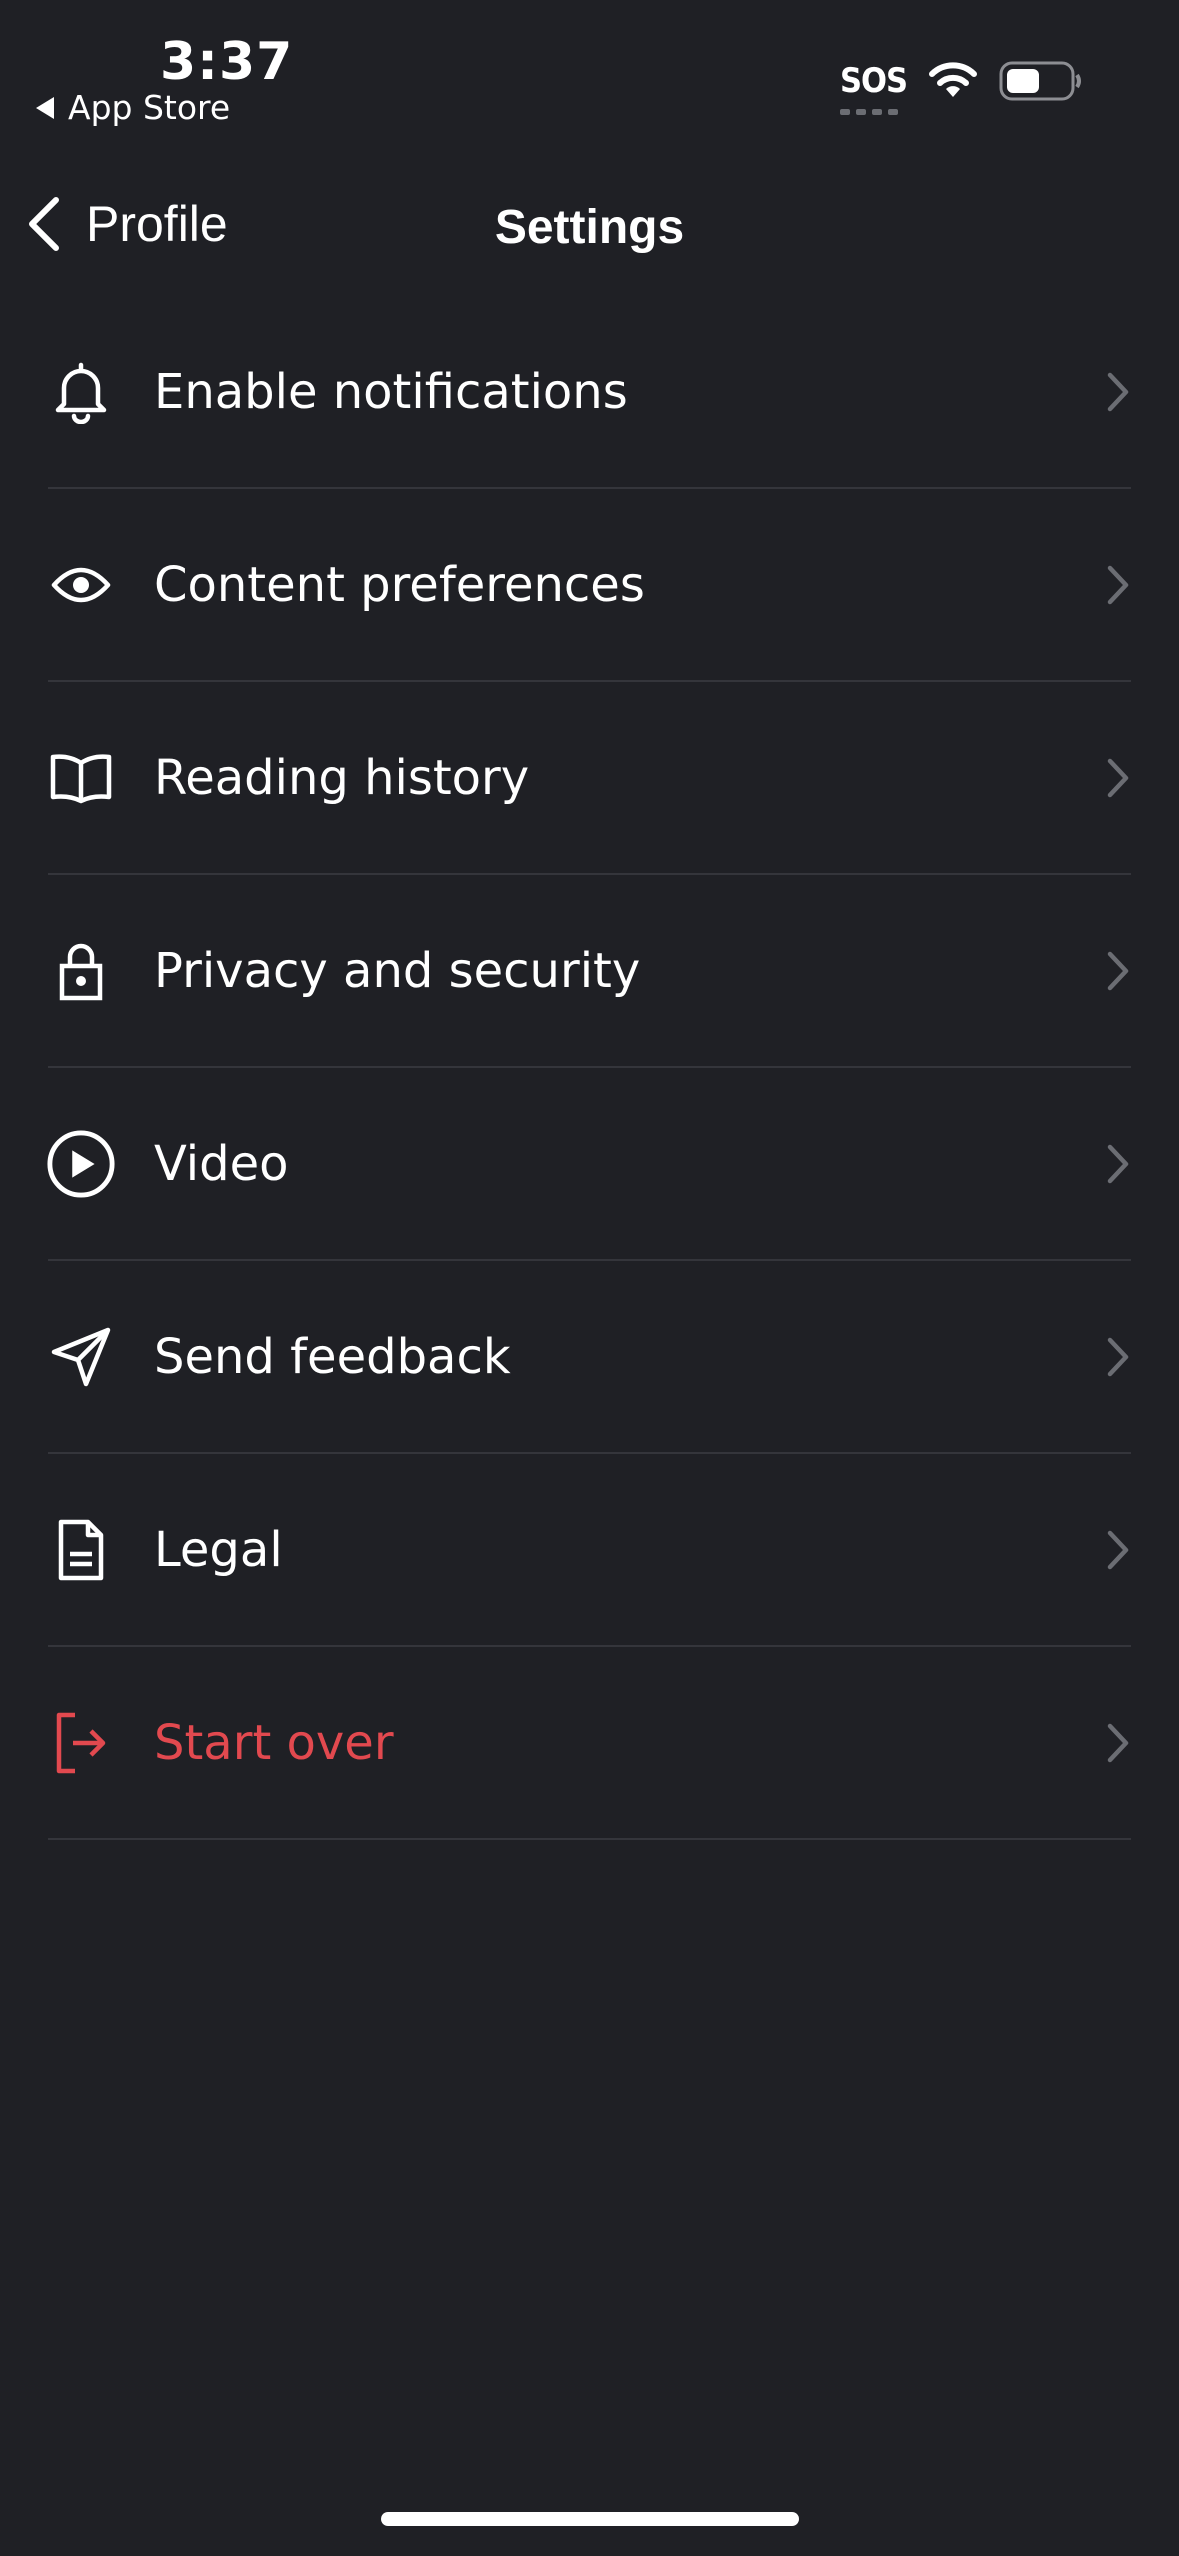  I want to click on page-title: Settings, so click(589, 227).